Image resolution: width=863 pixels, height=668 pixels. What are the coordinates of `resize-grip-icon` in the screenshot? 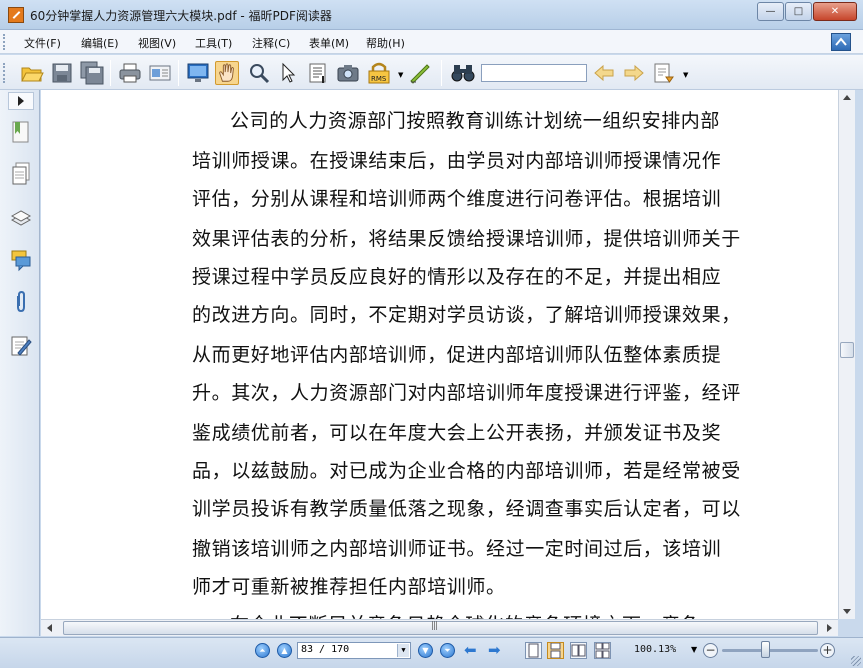 It's located at (856, 661).